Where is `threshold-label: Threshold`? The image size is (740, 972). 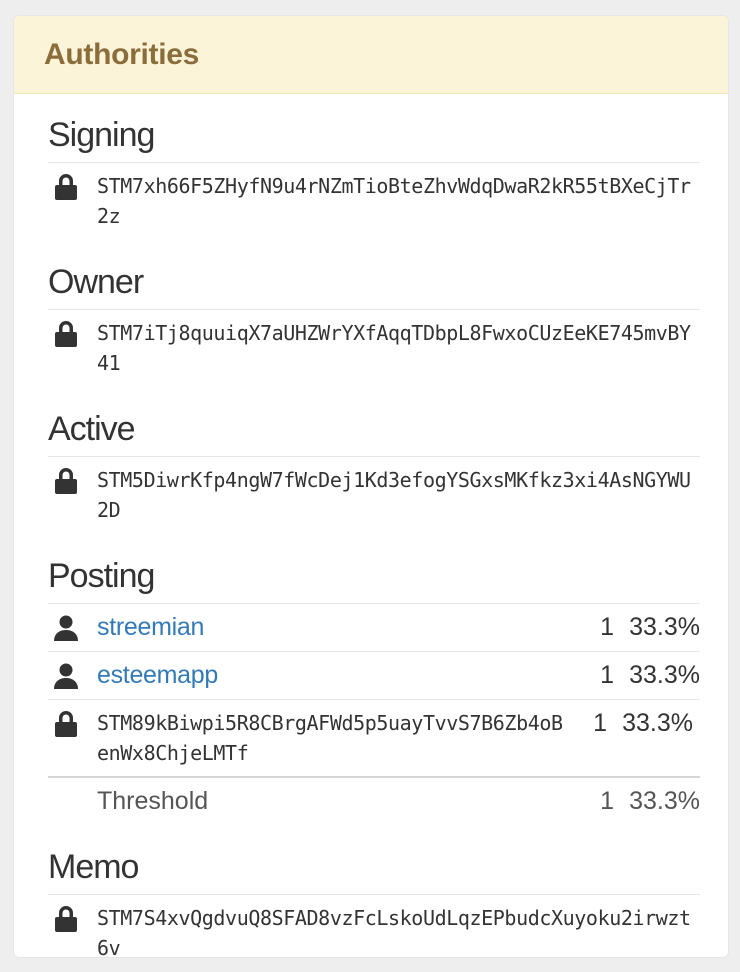
threshold-label: Threshold is located at coordinates (153, 801).